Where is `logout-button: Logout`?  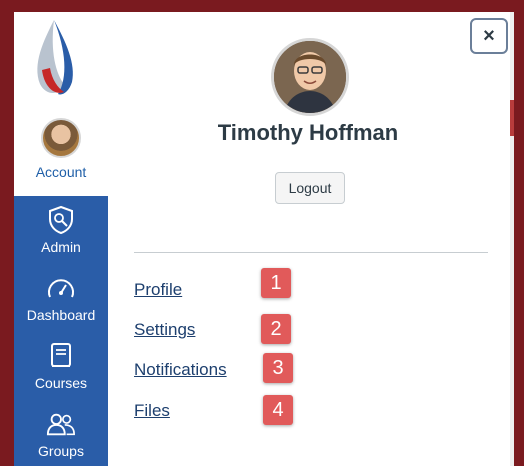
logout-button: Logout is located at coordinates (310, 188).